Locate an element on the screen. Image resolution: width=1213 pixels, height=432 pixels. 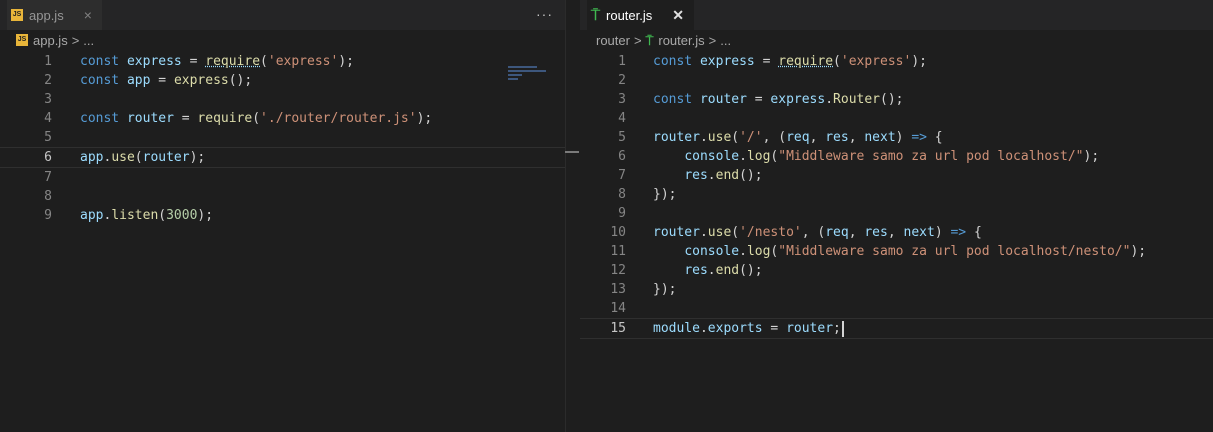
code-token: router is located at coordinates (150, 118).